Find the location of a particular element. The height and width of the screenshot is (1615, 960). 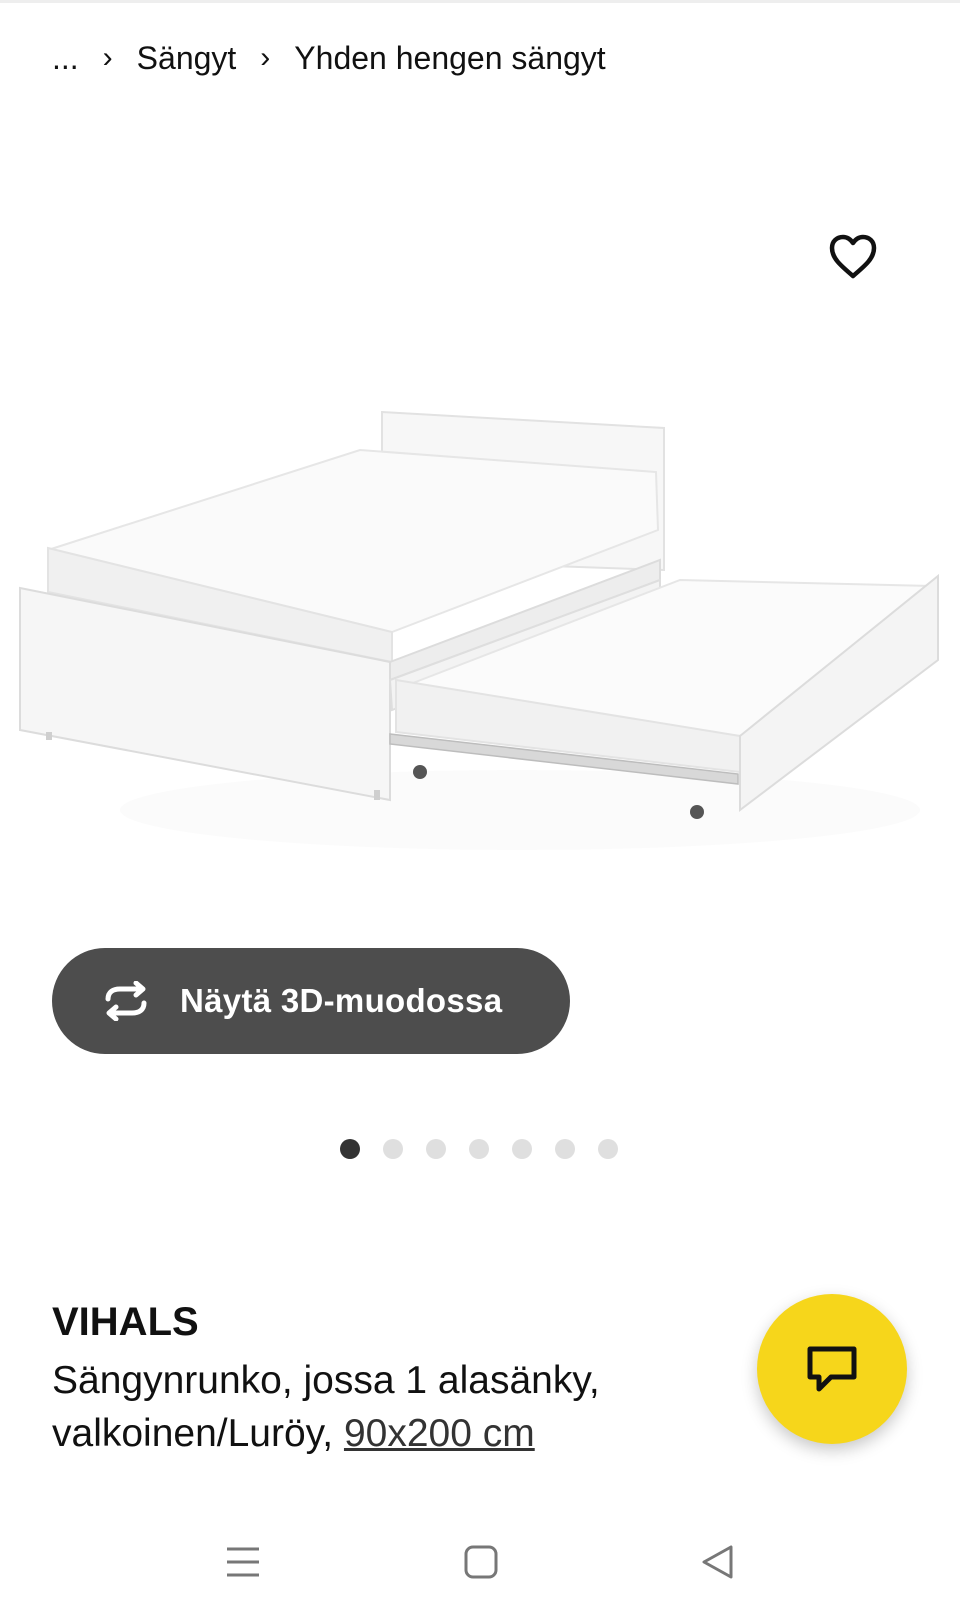

nav-back-button is located at coordinates (718, 1562).